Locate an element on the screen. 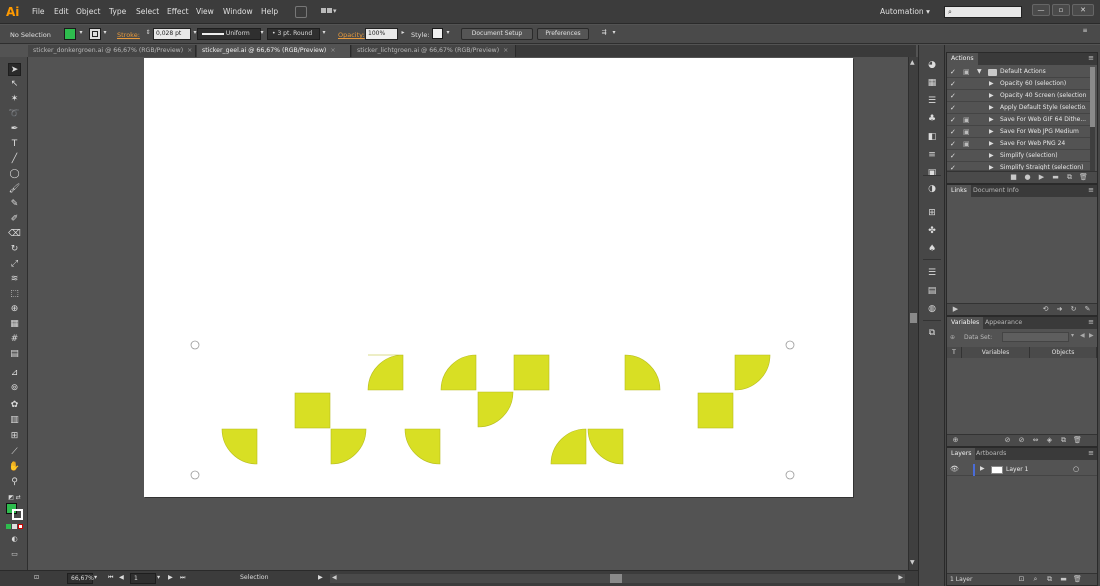 The width and height of the screenshot is (1100, 586). close-tab-icon: × is located at coordinates (189, 50).